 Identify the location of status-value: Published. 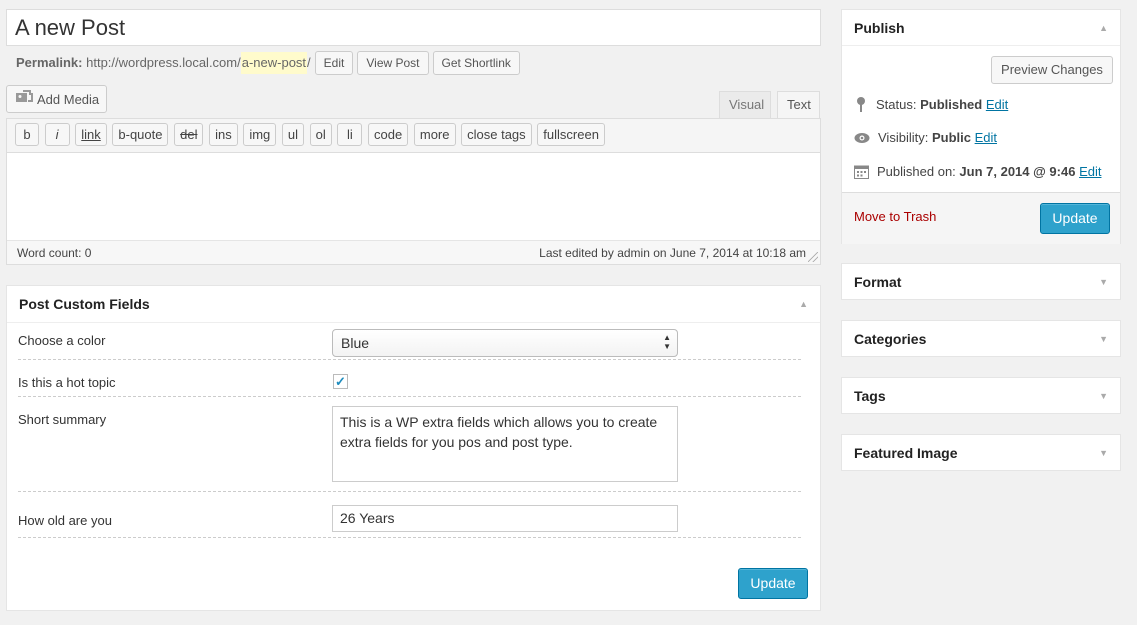
(951, 104).